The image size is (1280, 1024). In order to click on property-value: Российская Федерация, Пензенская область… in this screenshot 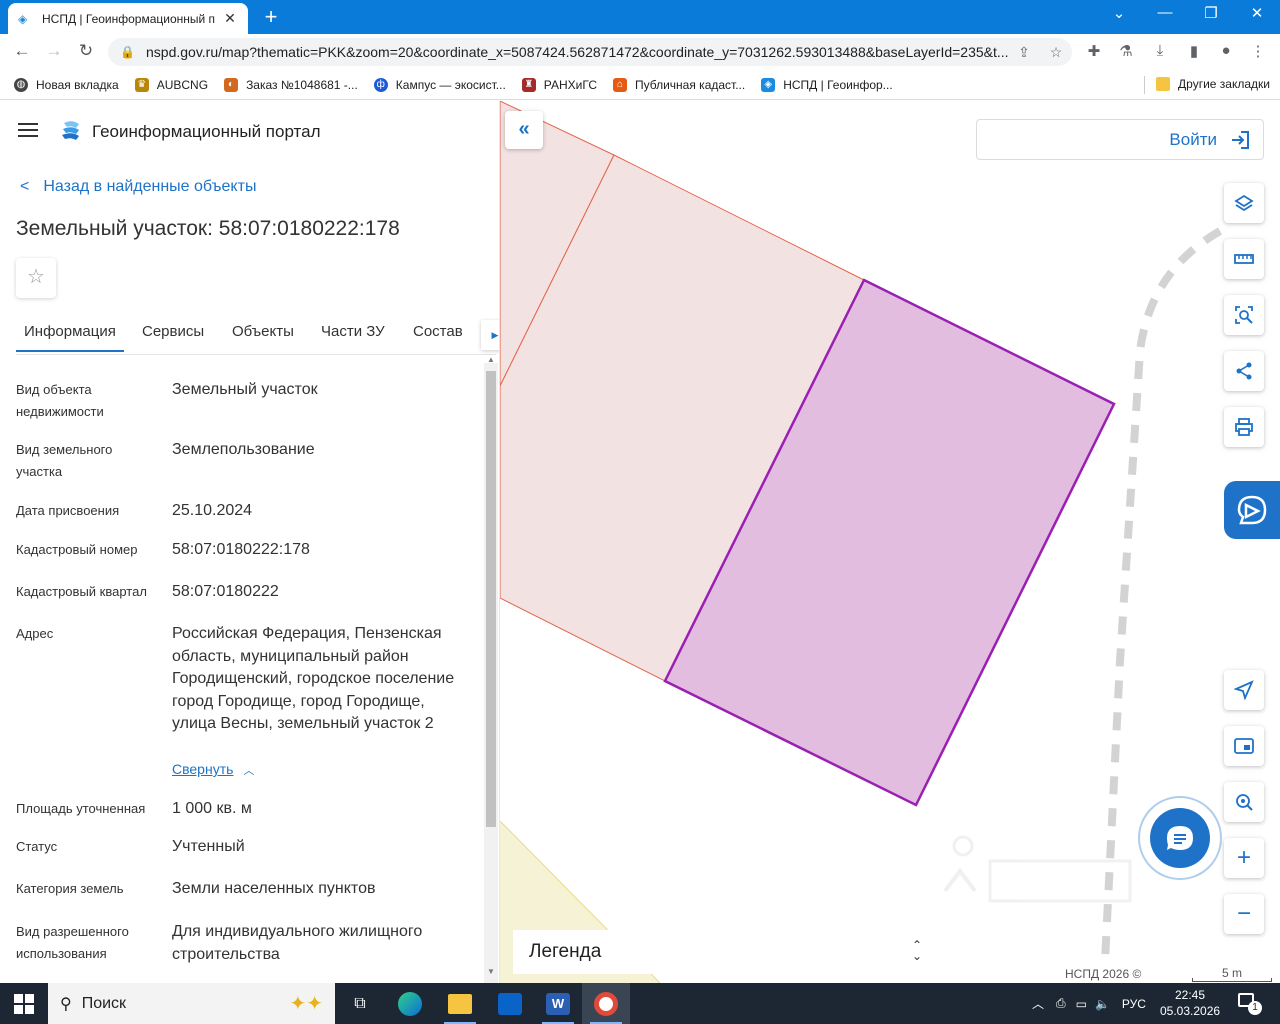, I will do `click(313, 678)`.